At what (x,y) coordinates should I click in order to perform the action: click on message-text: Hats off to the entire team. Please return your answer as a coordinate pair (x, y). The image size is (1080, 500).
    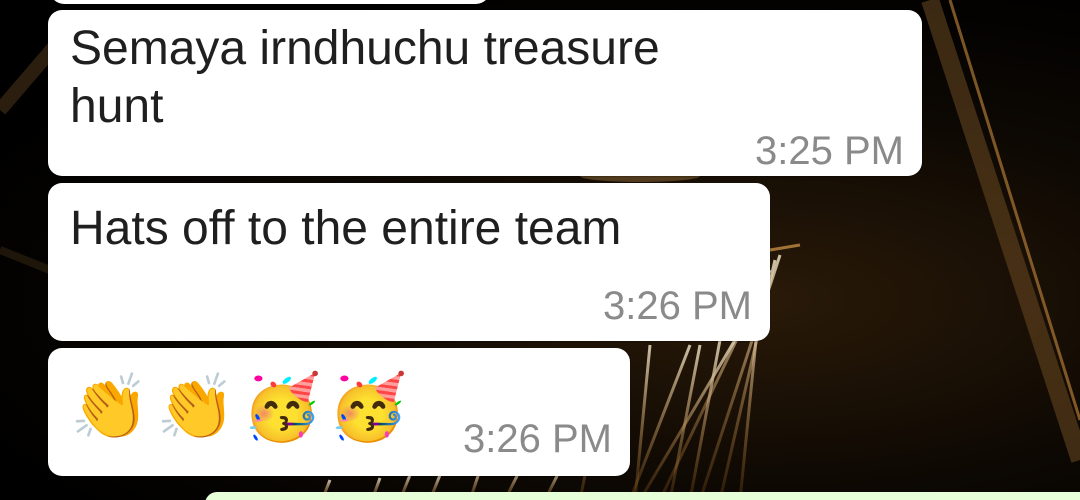
    Looking at the image, I should click on (346, 228).